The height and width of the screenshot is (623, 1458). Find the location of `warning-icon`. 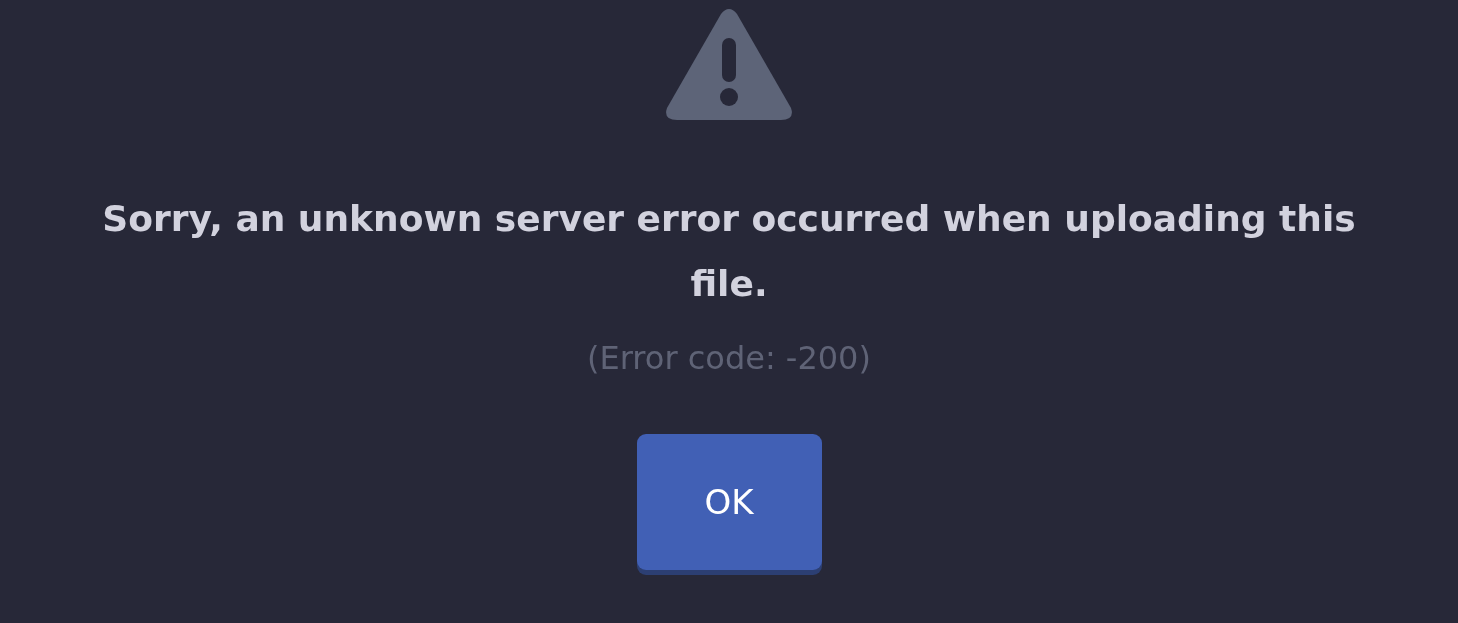

warning-icon is located at coordinates (729, 65).